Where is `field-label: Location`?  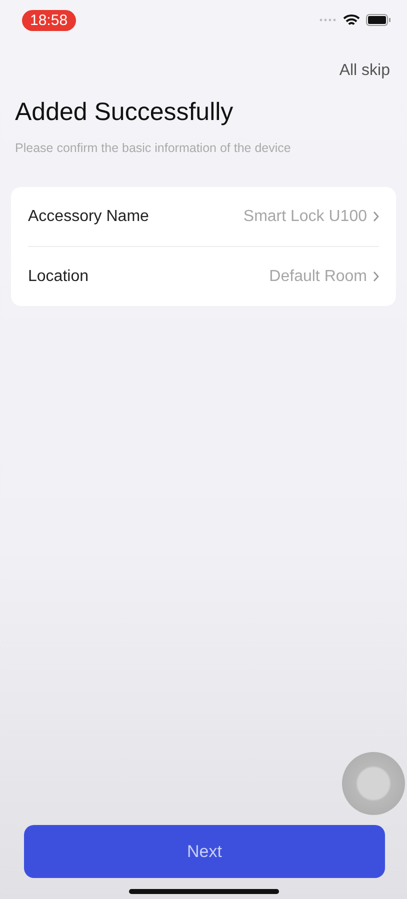 field-label: Location is located at coordinates (58, 277).